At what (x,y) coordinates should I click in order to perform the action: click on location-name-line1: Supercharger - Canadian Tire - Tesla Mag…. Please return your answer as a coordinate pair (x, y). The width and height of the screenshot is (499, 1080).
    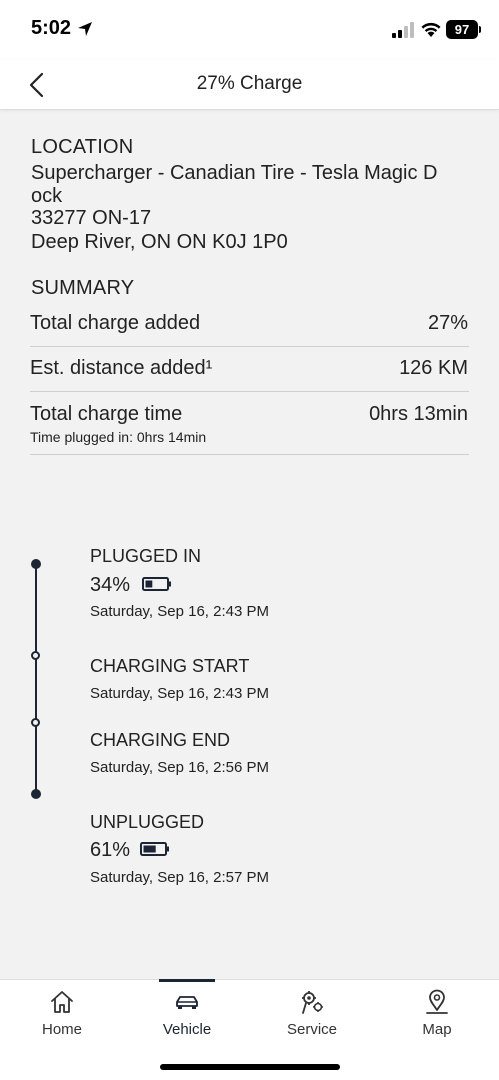
    Looking at the image, I should click on (234, 173).